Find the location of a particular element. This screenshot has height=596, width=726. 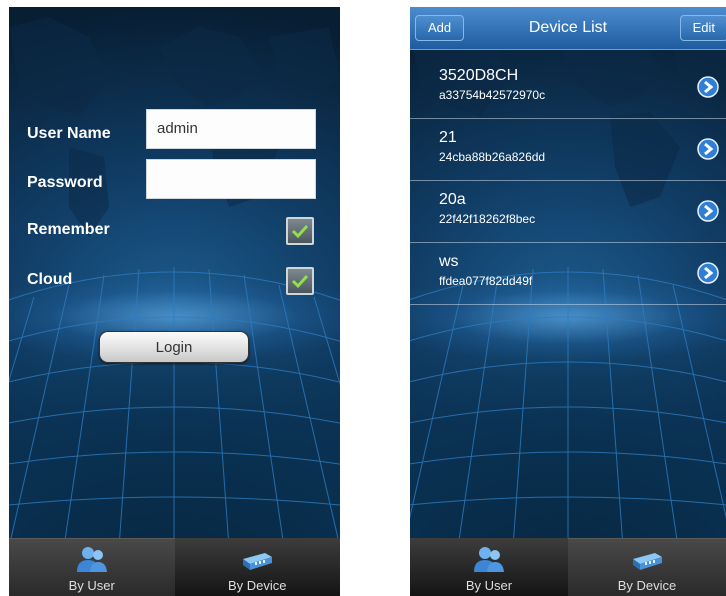

device-name: ws is located at coordinates (449, 261).